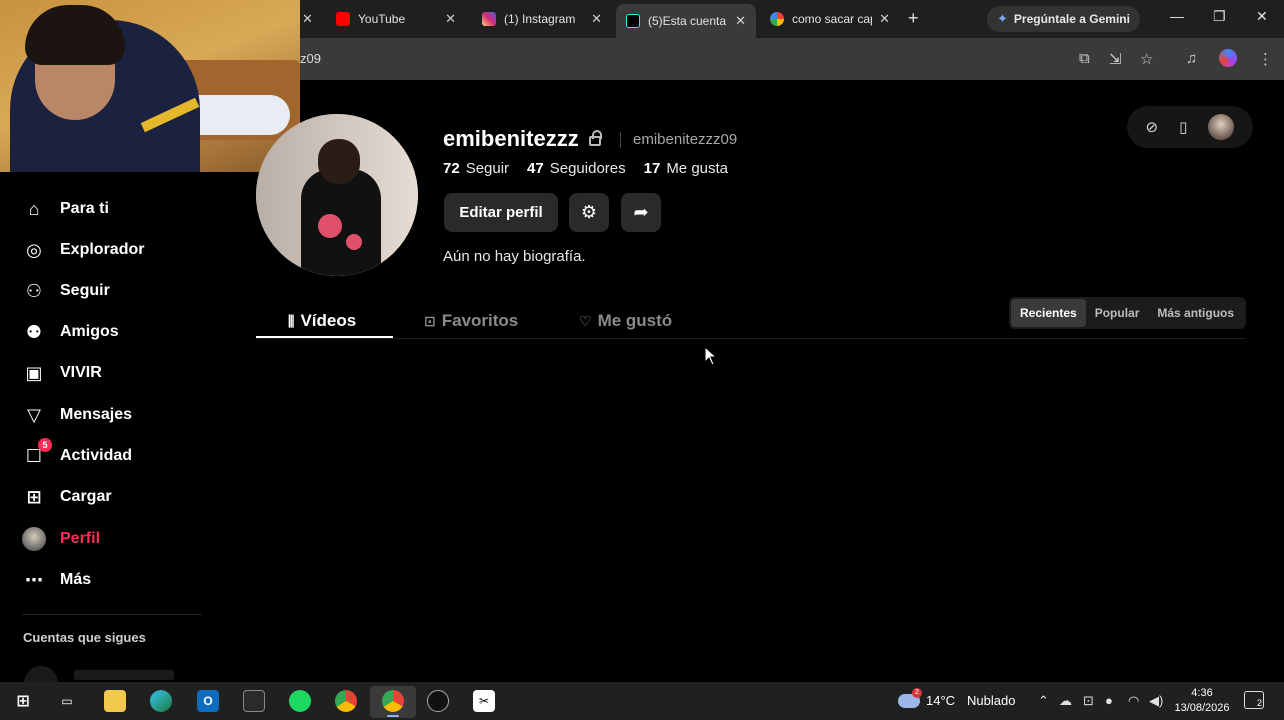 Image resolution: width=1284 pixels, height=720 pixels. Describe the element at coordinates (124, 675) in the screenshot. I see `loading-text-placeholder` at that location.